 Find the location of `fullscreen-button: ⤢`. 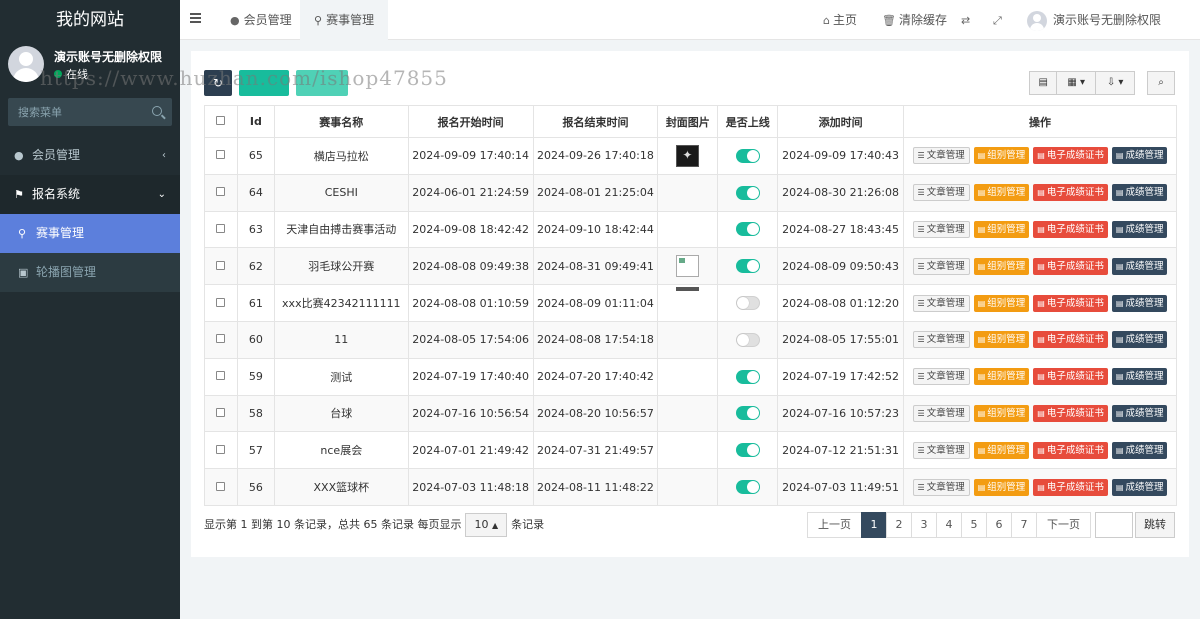

fullscreen-button: ⤢ is located at coordinates (999, 20).